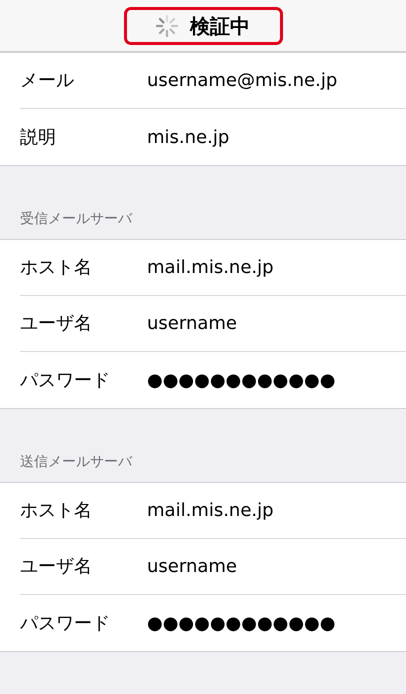 This screenshot has width=406, height=694. Describe the element at coordinates (188, 137) in the screenshot. I see `field-value: mis.ne.jp` at that location.